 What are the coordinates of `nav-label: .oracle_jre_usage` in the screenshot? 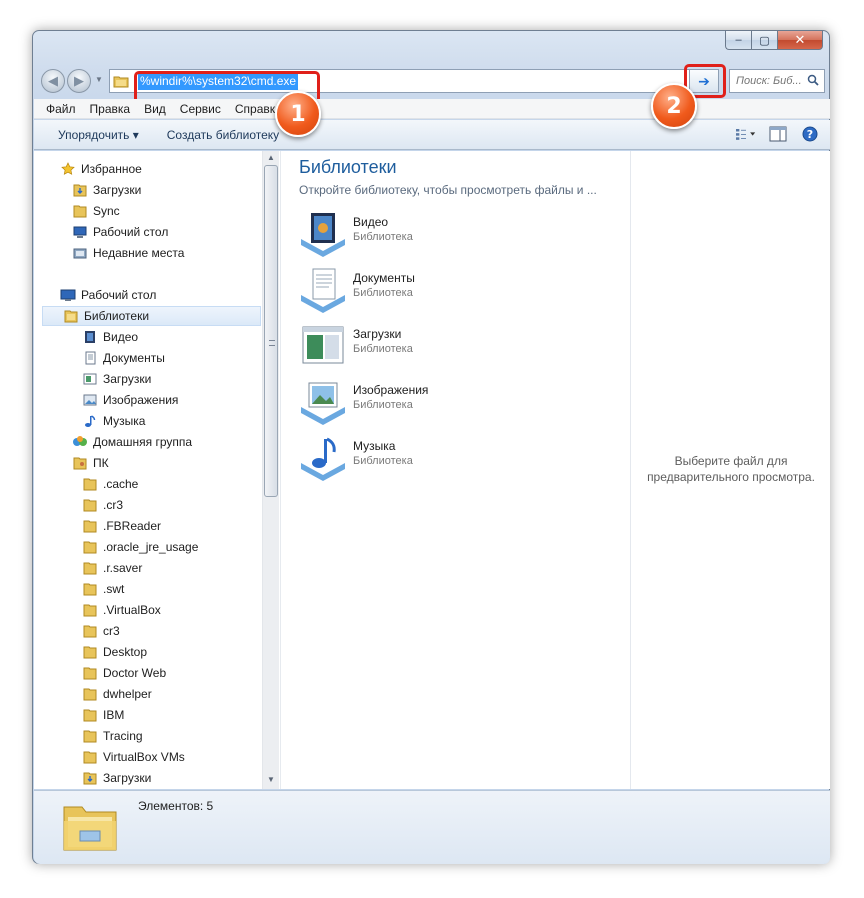 It's located at (151, 547).